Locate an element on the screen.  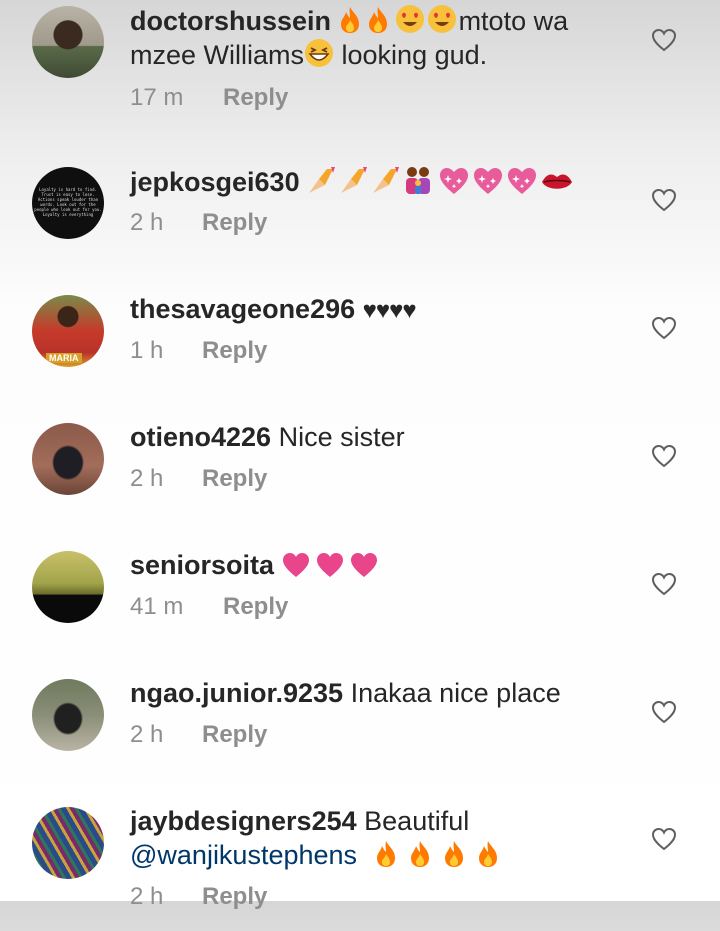
grinning-squint-emoji-icon is located at coordinates (319, 53).